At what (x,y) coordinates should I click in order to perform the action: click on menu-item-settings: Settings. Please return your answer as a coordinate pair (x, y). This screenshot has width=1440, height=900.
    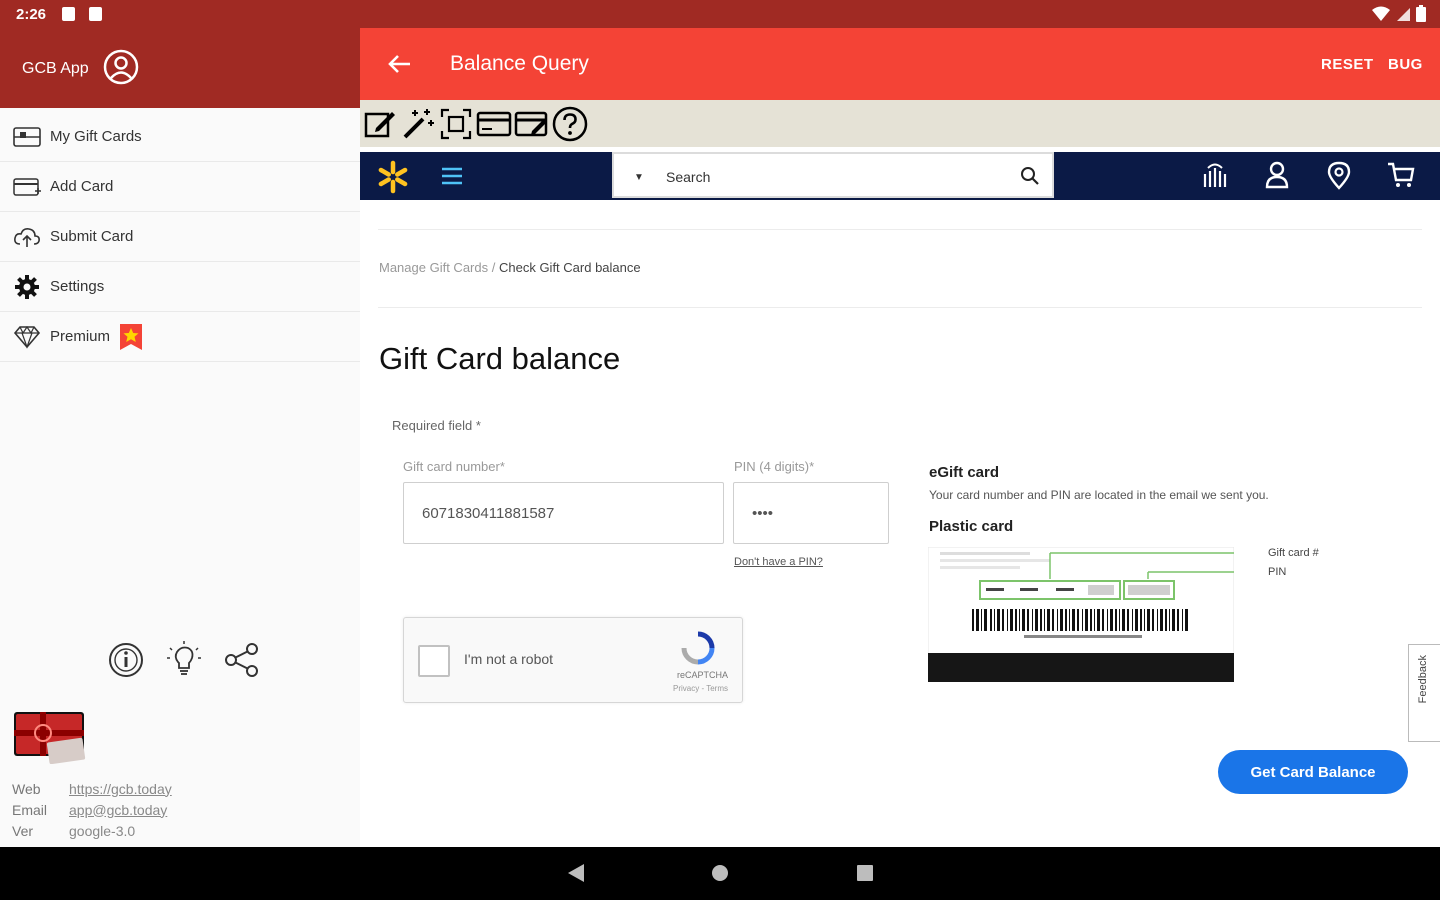
    Looking at the image, I should click on (180, 287).